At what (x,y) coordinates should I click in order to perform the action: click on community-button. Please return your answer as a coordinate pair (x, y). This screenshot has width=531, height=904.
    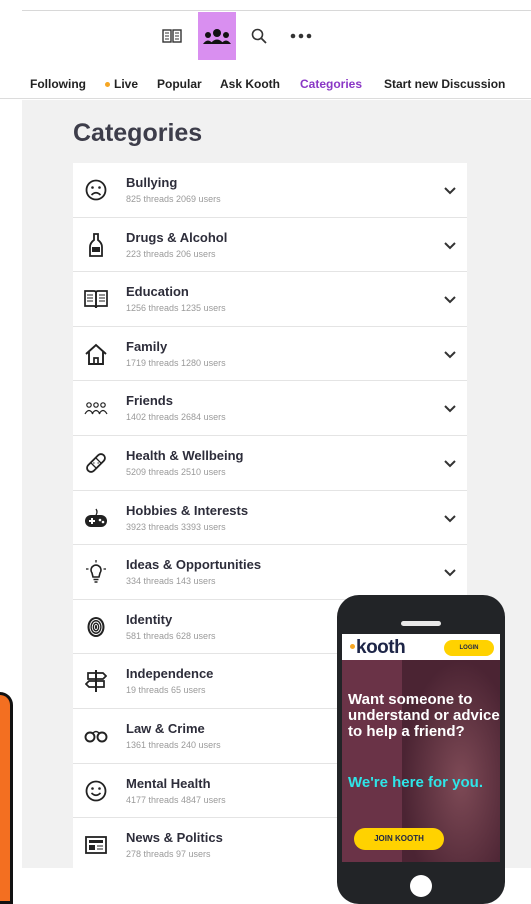
    Looking at the image, I should click on (217, 36).